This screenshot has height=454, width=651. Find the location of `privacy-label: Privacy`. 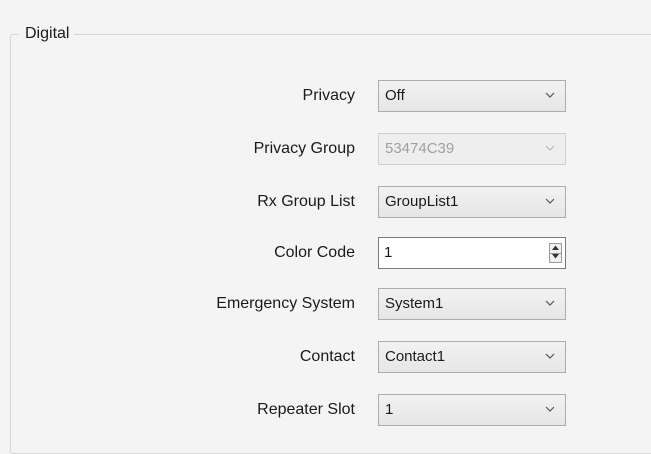

privacy-label: Privacy is located at coordinates (328, 95).